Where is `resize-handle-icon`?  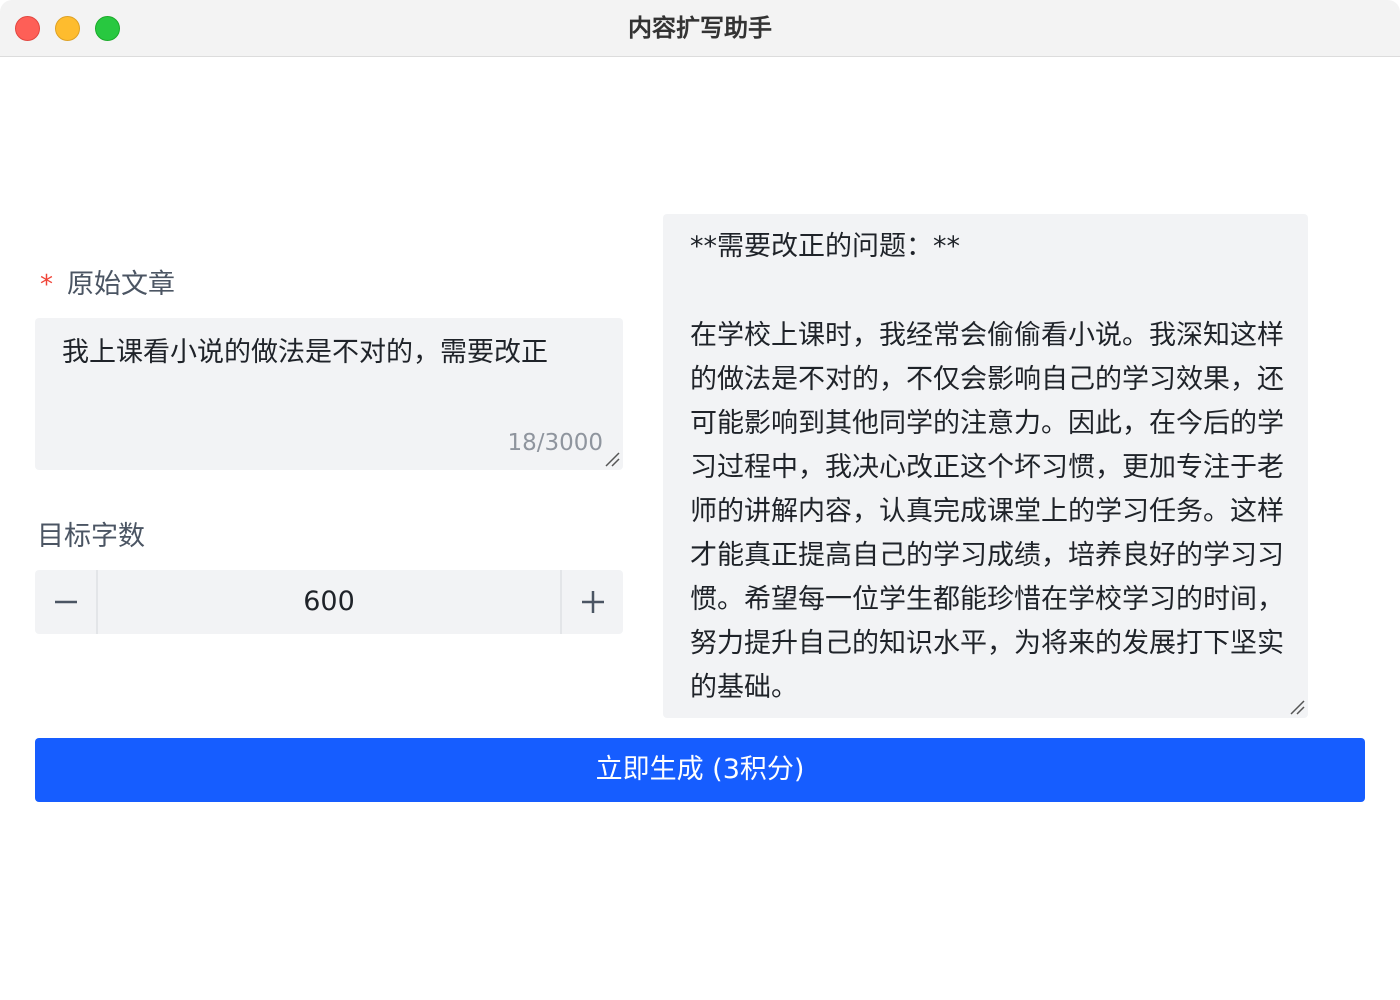 resize-handle-icon is located at coordinates (612, 459).